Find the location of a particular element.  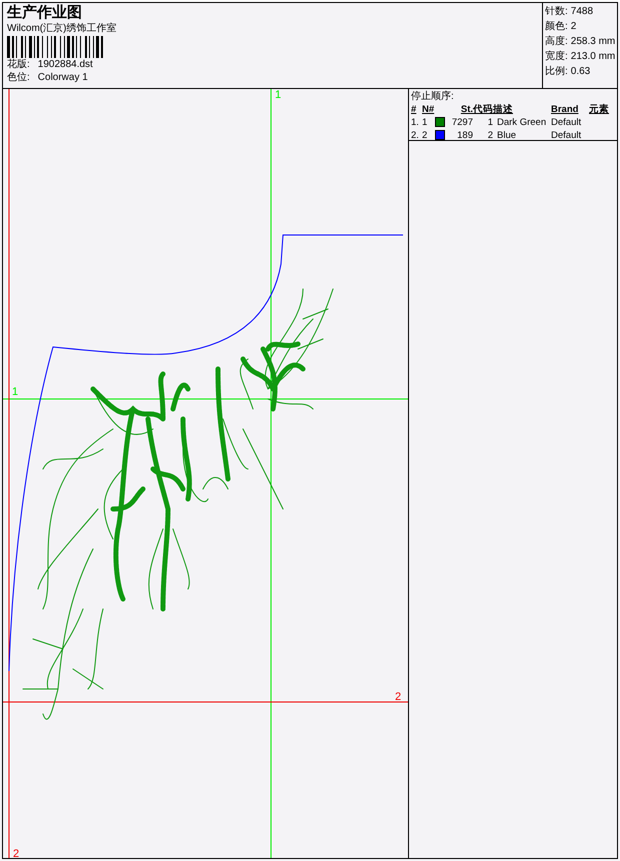

column-header: St. is located at coordinates (466, 109).